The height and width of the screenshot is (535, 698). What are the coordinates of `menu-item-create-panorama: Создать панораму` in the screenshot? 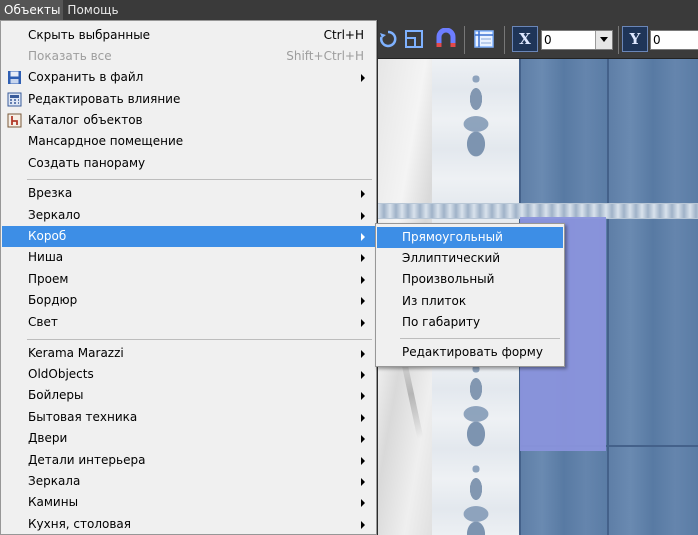 It's located at (188, 163).